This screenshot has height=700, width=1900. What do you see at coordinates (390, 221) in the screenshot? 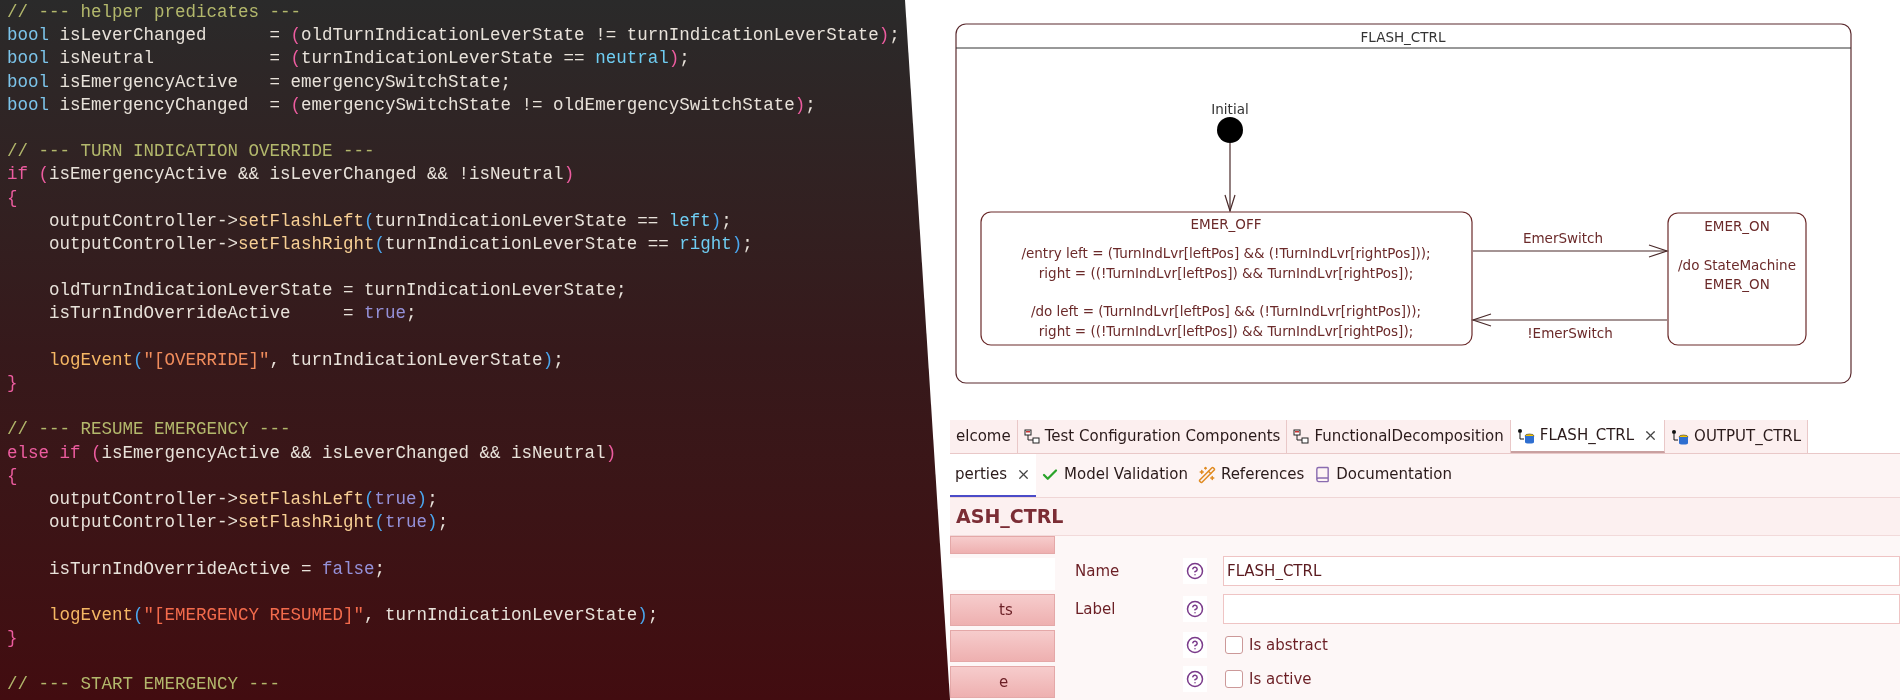
I see `code-line: outputController->setFlashLeft(turnIndicationLeverState == left);` at bounding box center [390, 221].